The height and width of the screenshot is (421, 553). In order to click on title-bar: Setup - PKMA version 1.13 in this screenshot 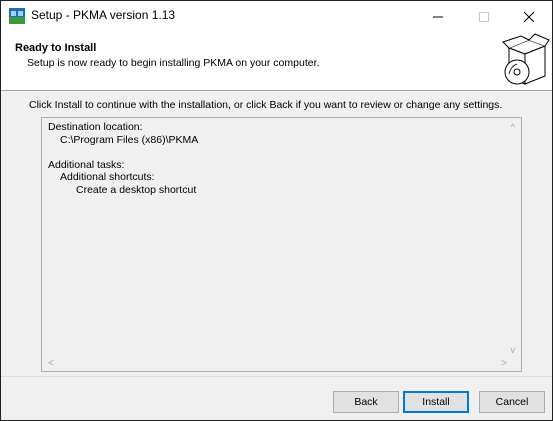, I will do `click(276, 16)`.